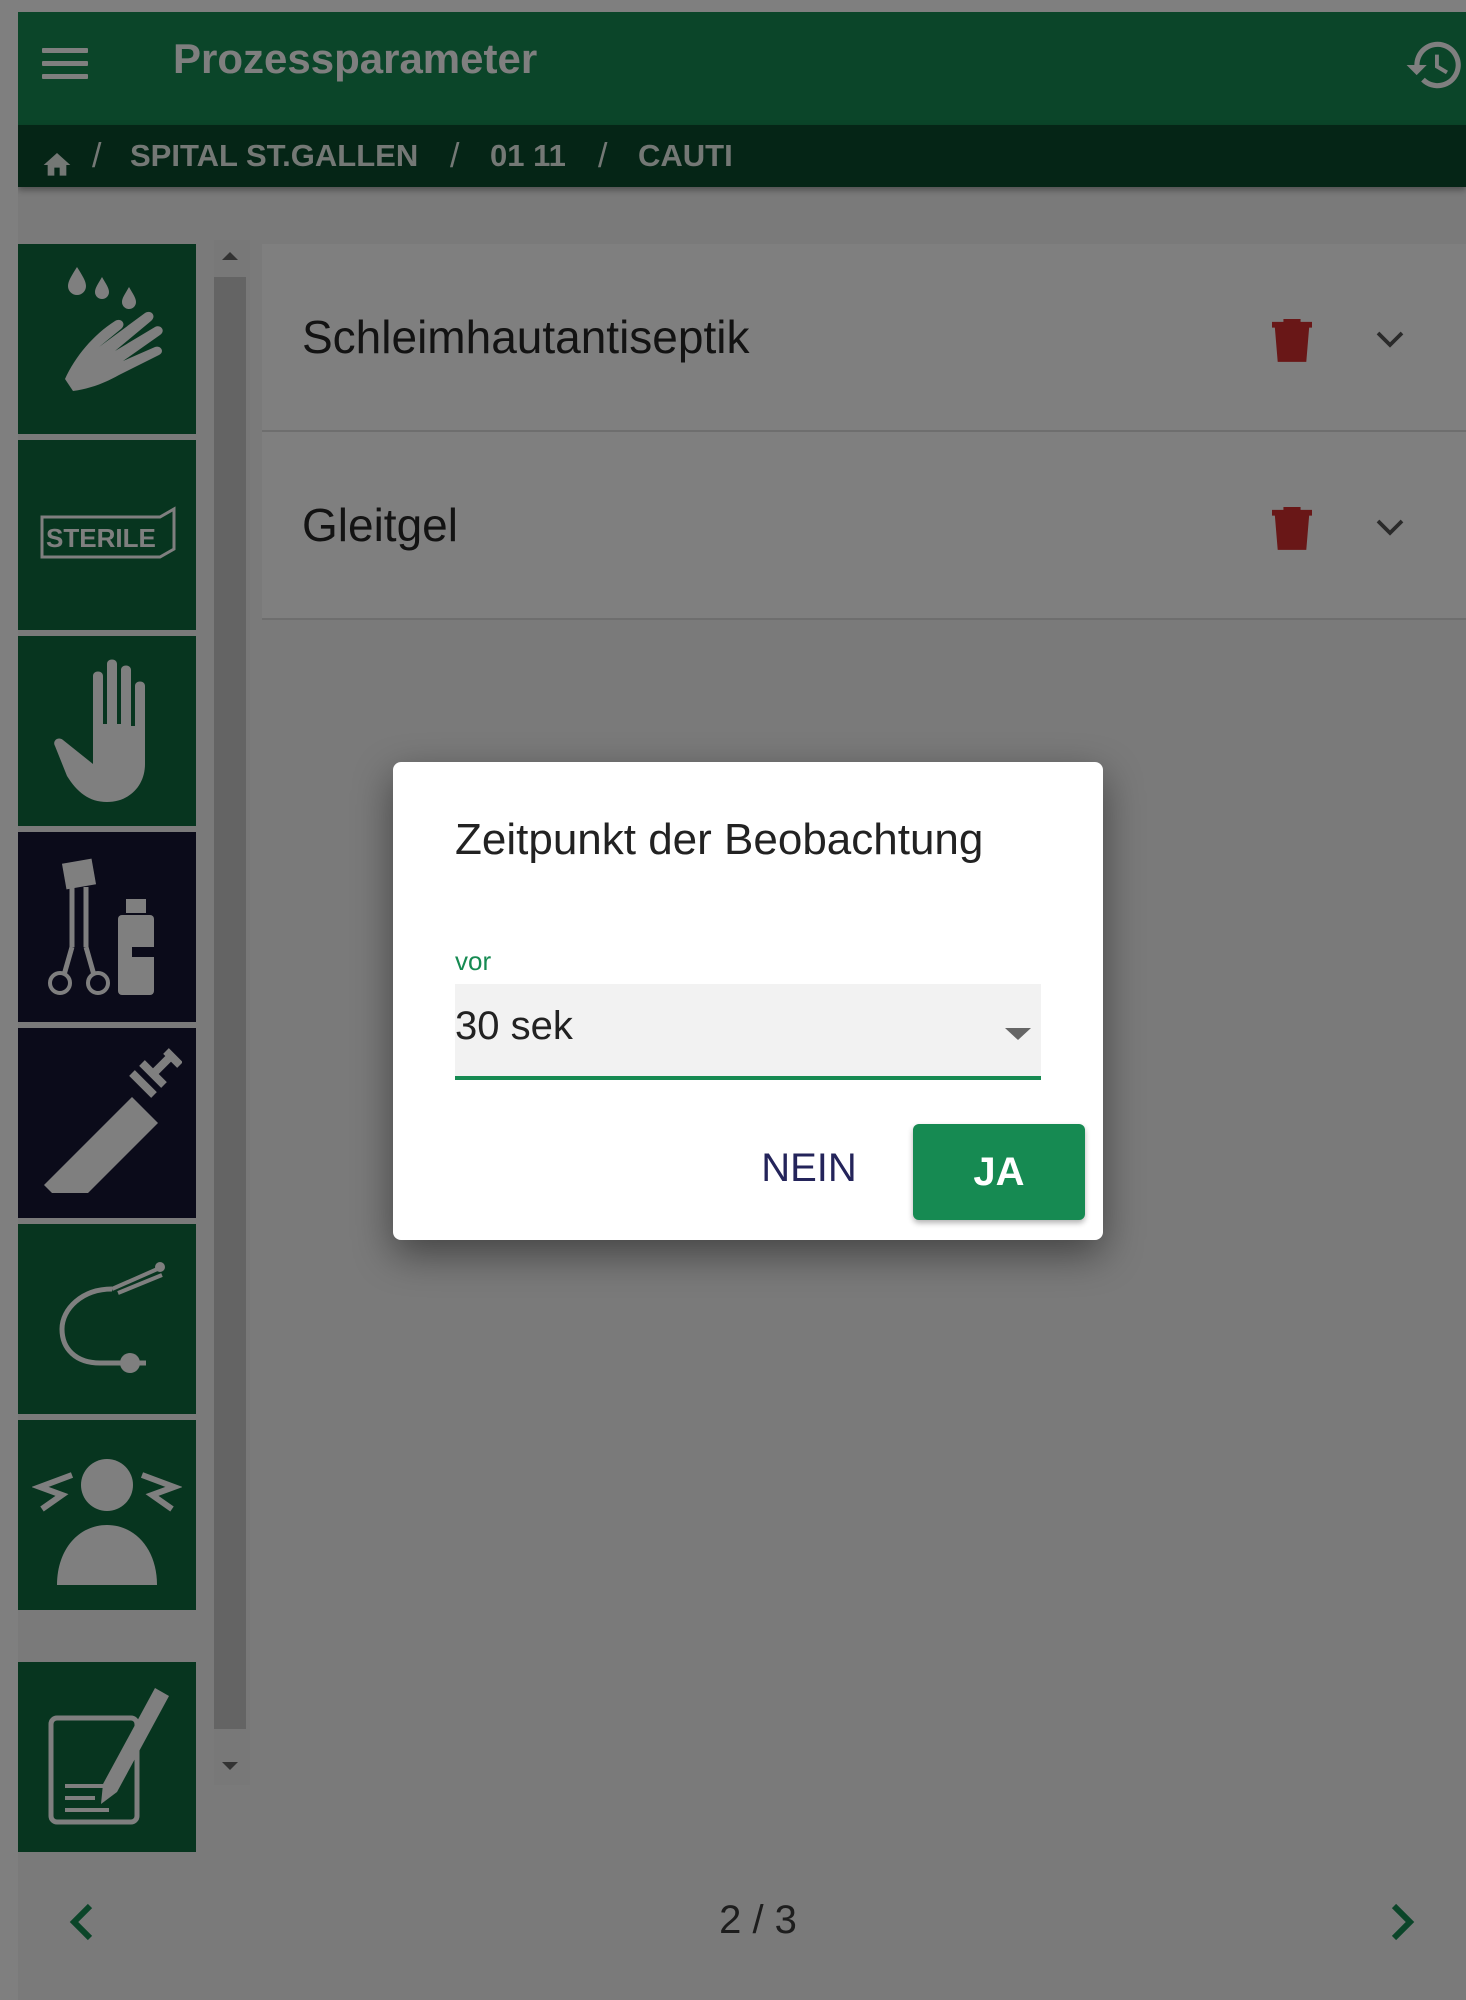 This screenshot has width=1466, height=2000. I want to click on time-select: 30 sek, so click(748, 1032).